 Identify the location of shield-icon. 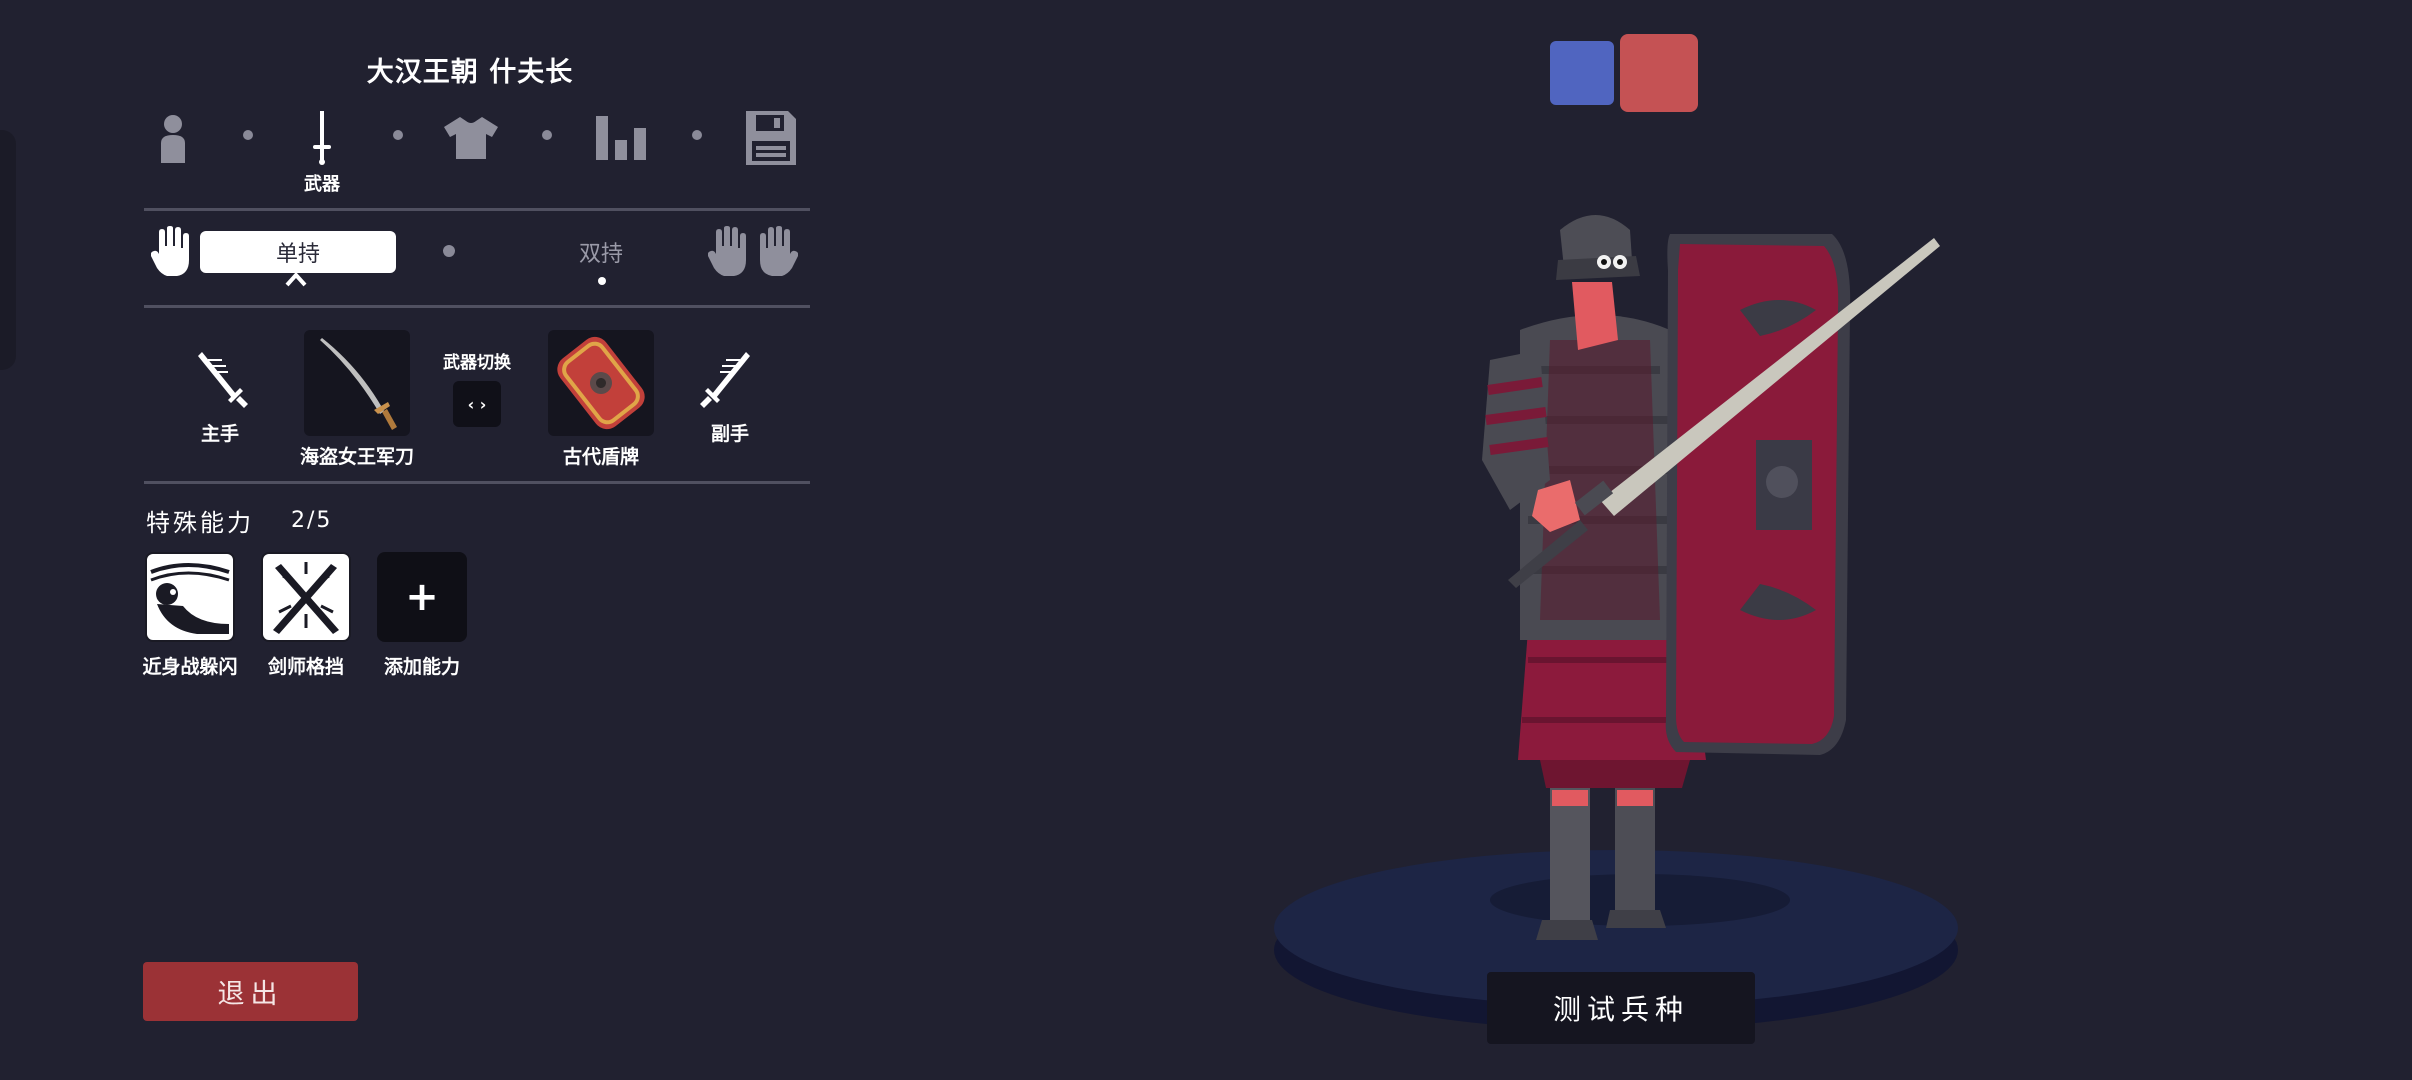
(601, 383).